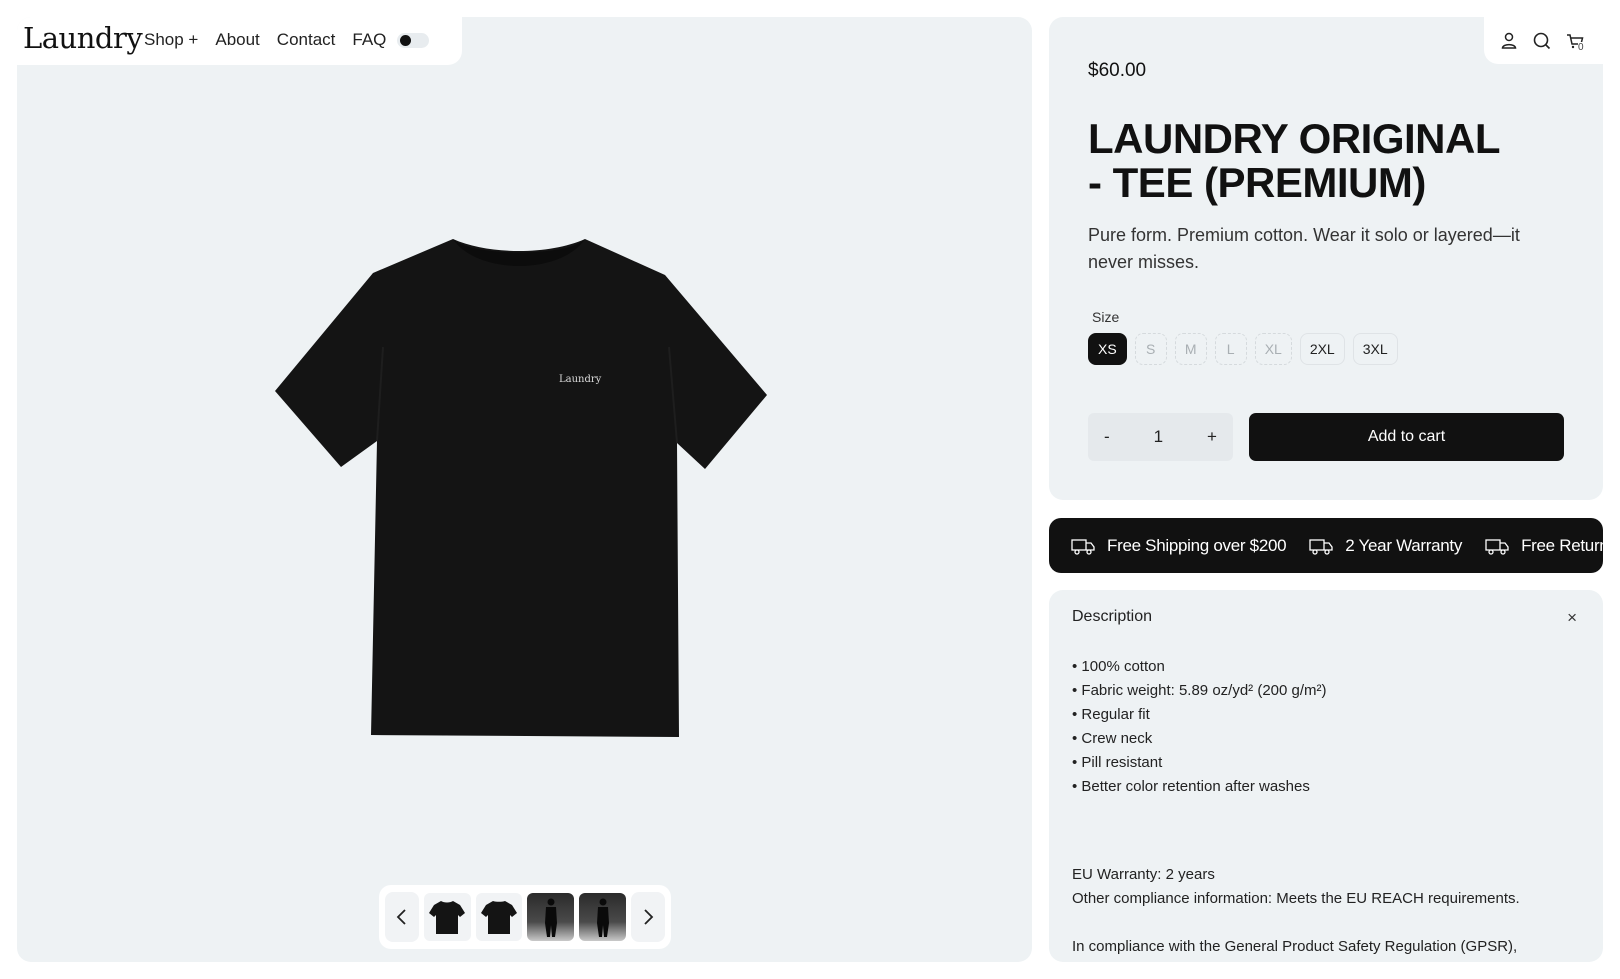  I want to click on top-navigation: Laundry Shop + About Contact FAQ, so click(239, 41).